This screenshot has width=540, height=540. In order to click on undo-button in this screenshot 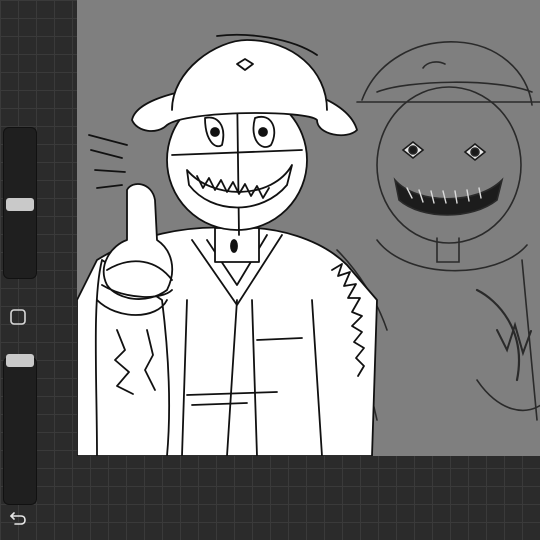, I will do `click(19, 521)`.